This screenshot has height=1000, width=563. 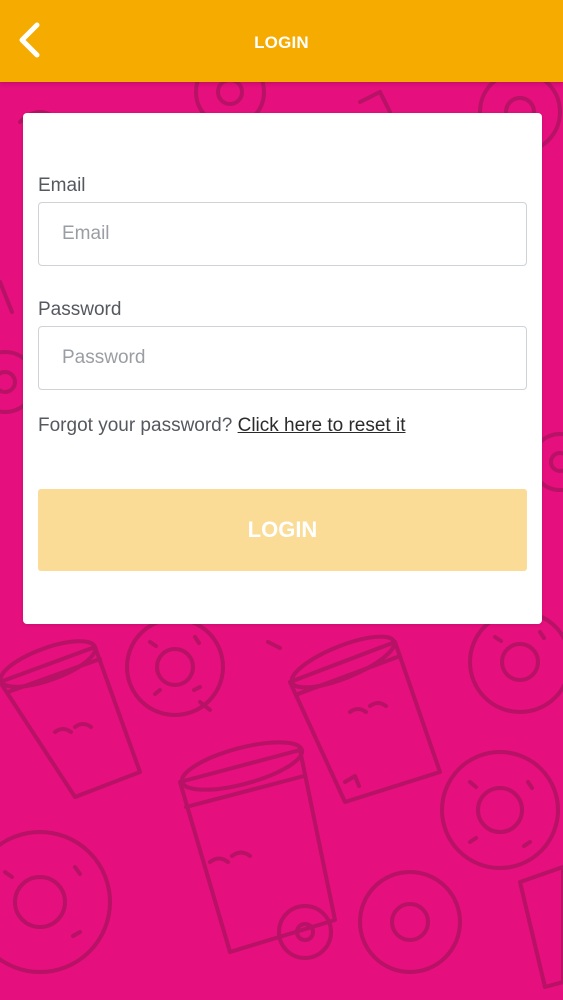 I want to click on app-header: LOGIN, so click(x=281, y=41).